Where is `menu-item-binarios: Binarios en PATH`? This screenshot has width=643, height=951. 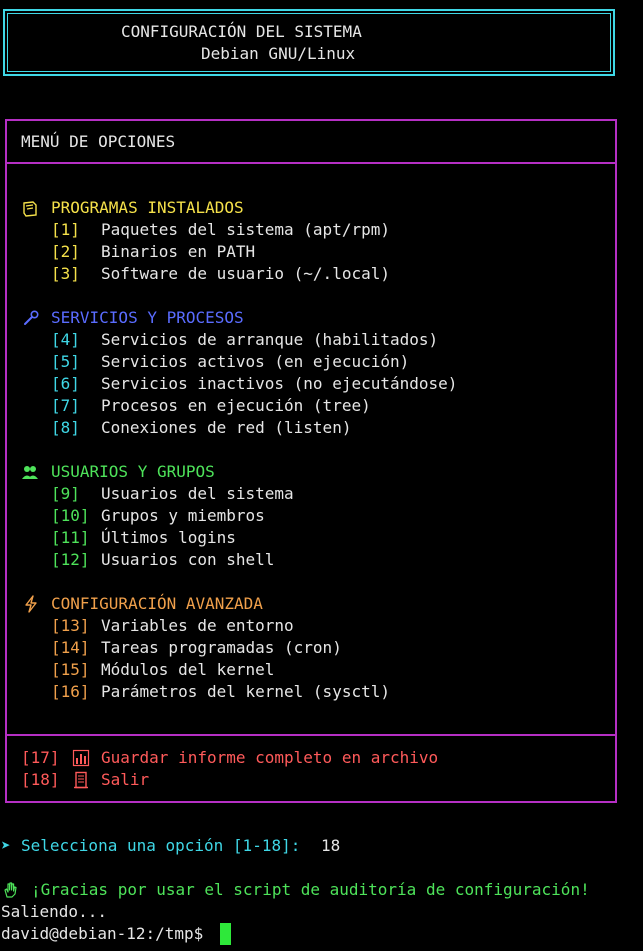 menu-item-binarios: Binarios en PATH is located at coordinates (178, 252).